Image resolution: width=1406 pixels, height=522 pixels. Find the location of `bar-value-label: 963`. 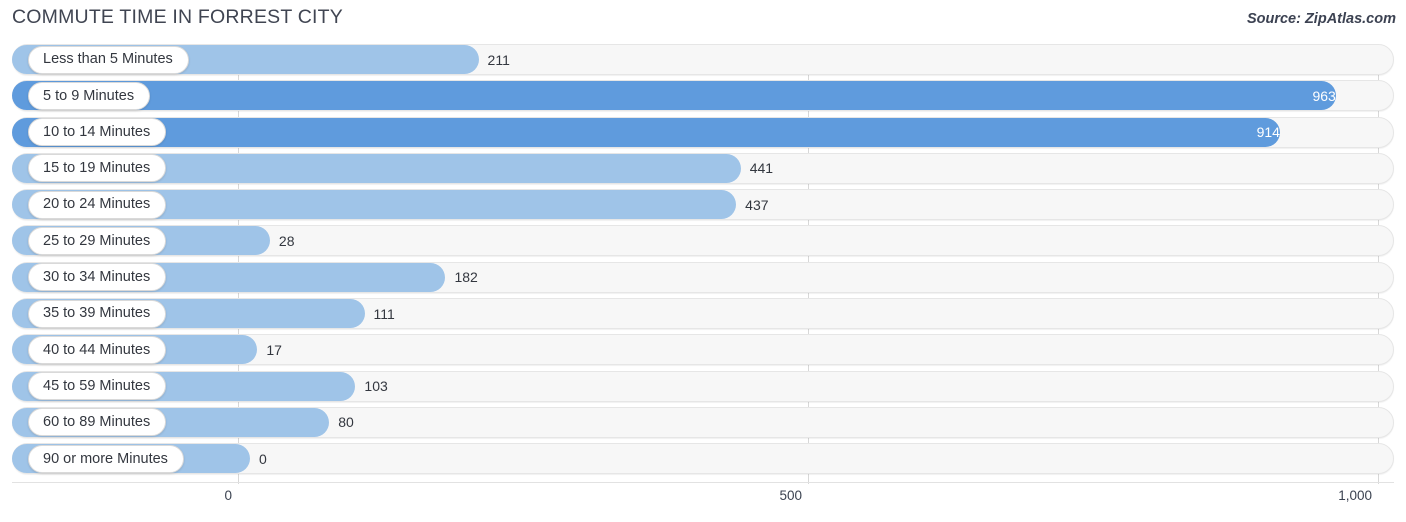

bar-value-label: 963 is located at coordinates (1324, 95).